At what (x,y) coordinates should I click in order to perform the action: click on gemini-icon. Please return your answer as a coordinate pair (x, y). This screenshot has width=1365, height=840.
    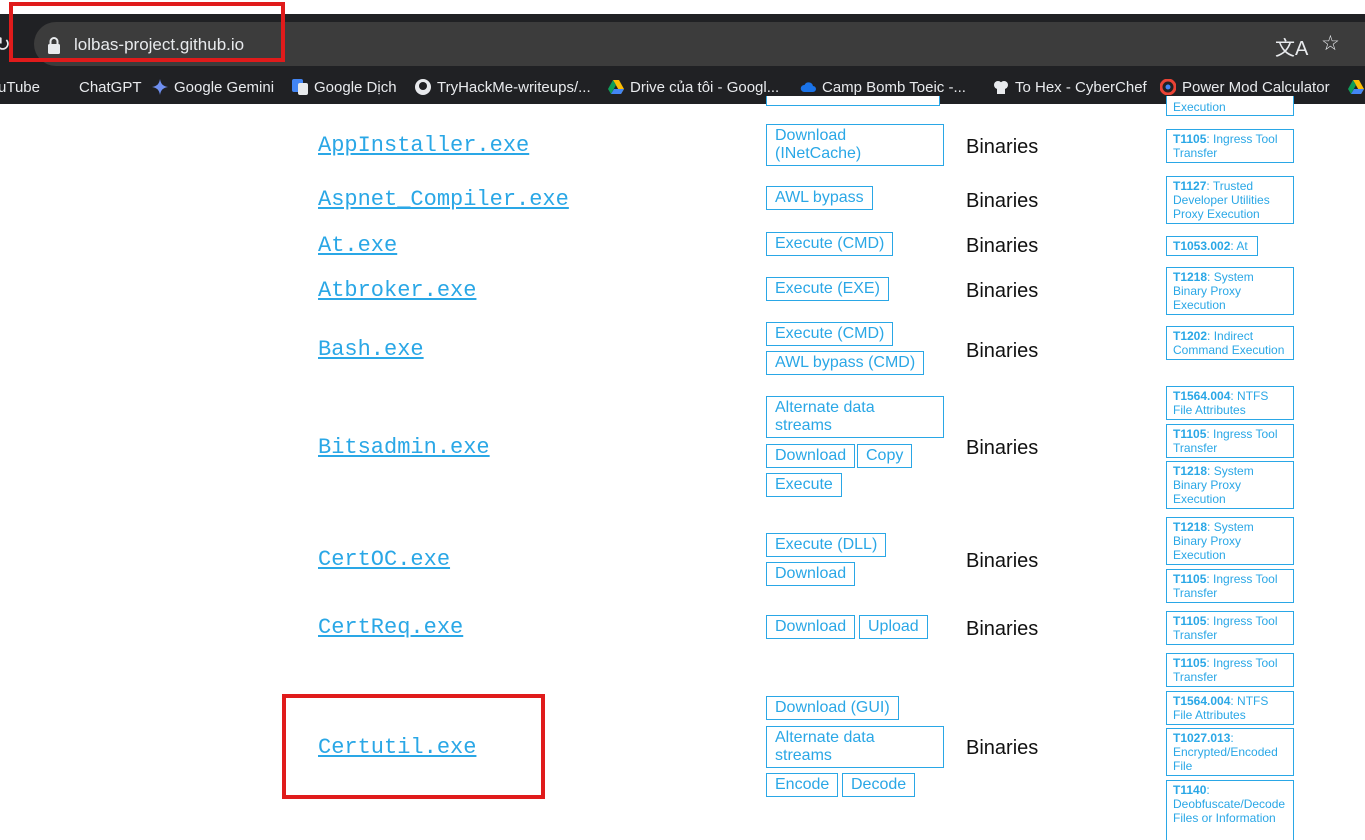
    Looking at the image, I should click on (160, 87).